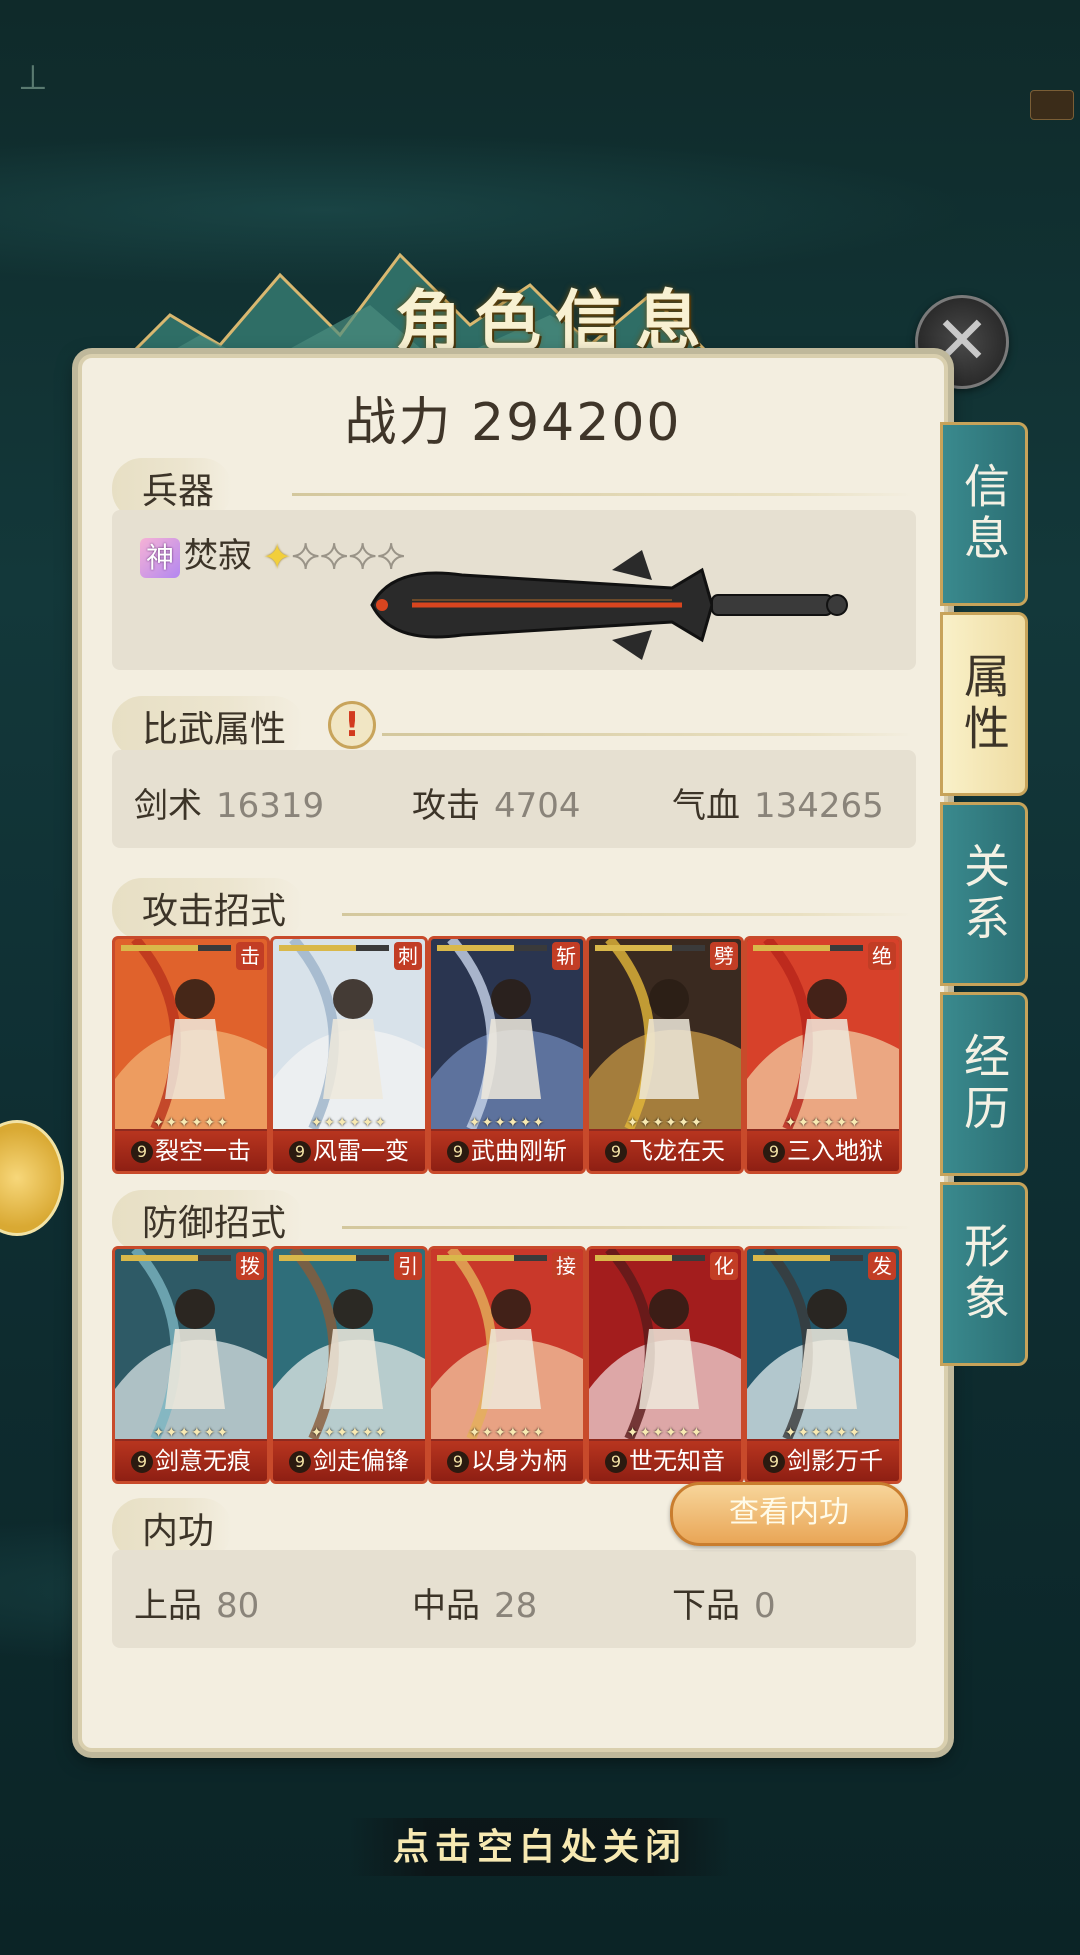 This screenshot has width=1080, height=1955. What do you see at coordinates (1052, 105) in the screenshot?
I see `top-right-menu-icon` at bounding box center [1052, 105].